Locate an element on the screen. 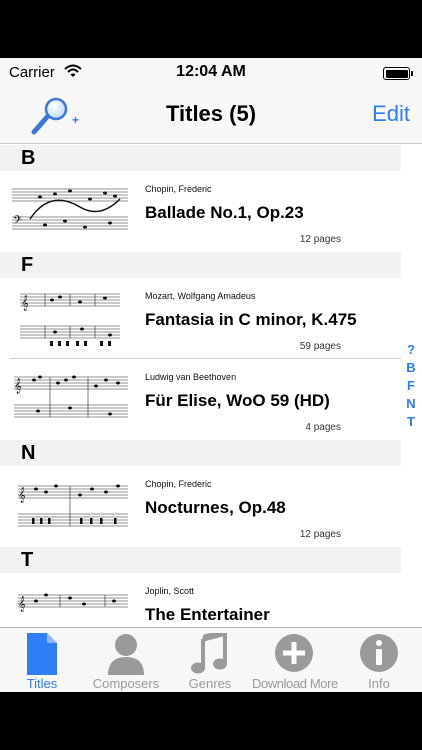  plus-circle-icon is located at coordinates (294, 653).